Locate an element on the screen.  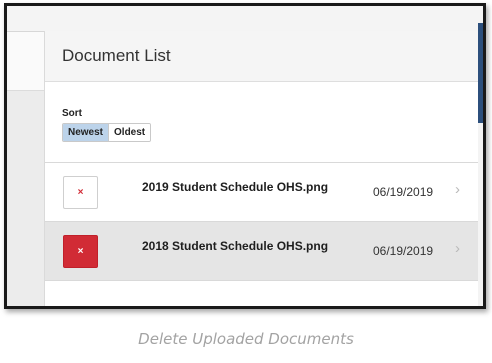
page-title: Document List is located at coordinates (116, 55).